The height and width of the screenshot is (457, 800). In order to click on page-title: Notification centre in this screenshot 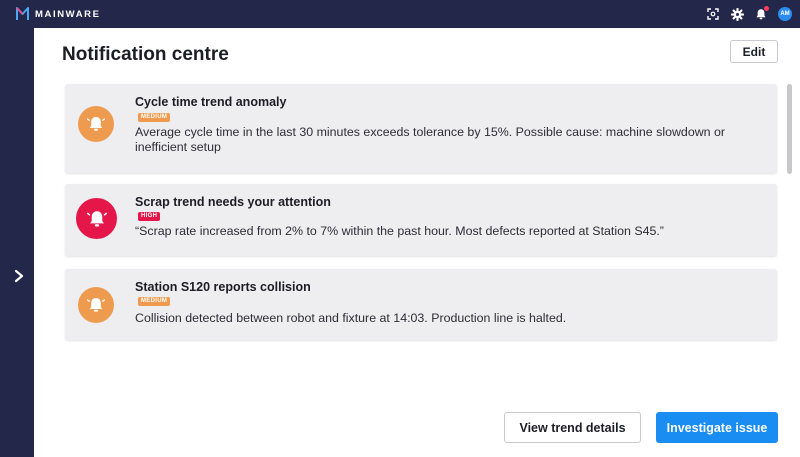, I will do `click(145, 54)`.